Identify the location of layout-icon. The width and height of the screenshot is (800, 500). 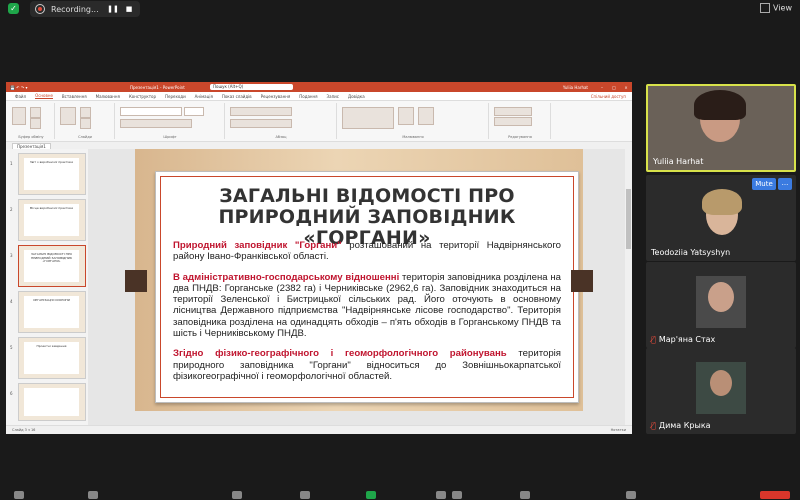
(85, 112).